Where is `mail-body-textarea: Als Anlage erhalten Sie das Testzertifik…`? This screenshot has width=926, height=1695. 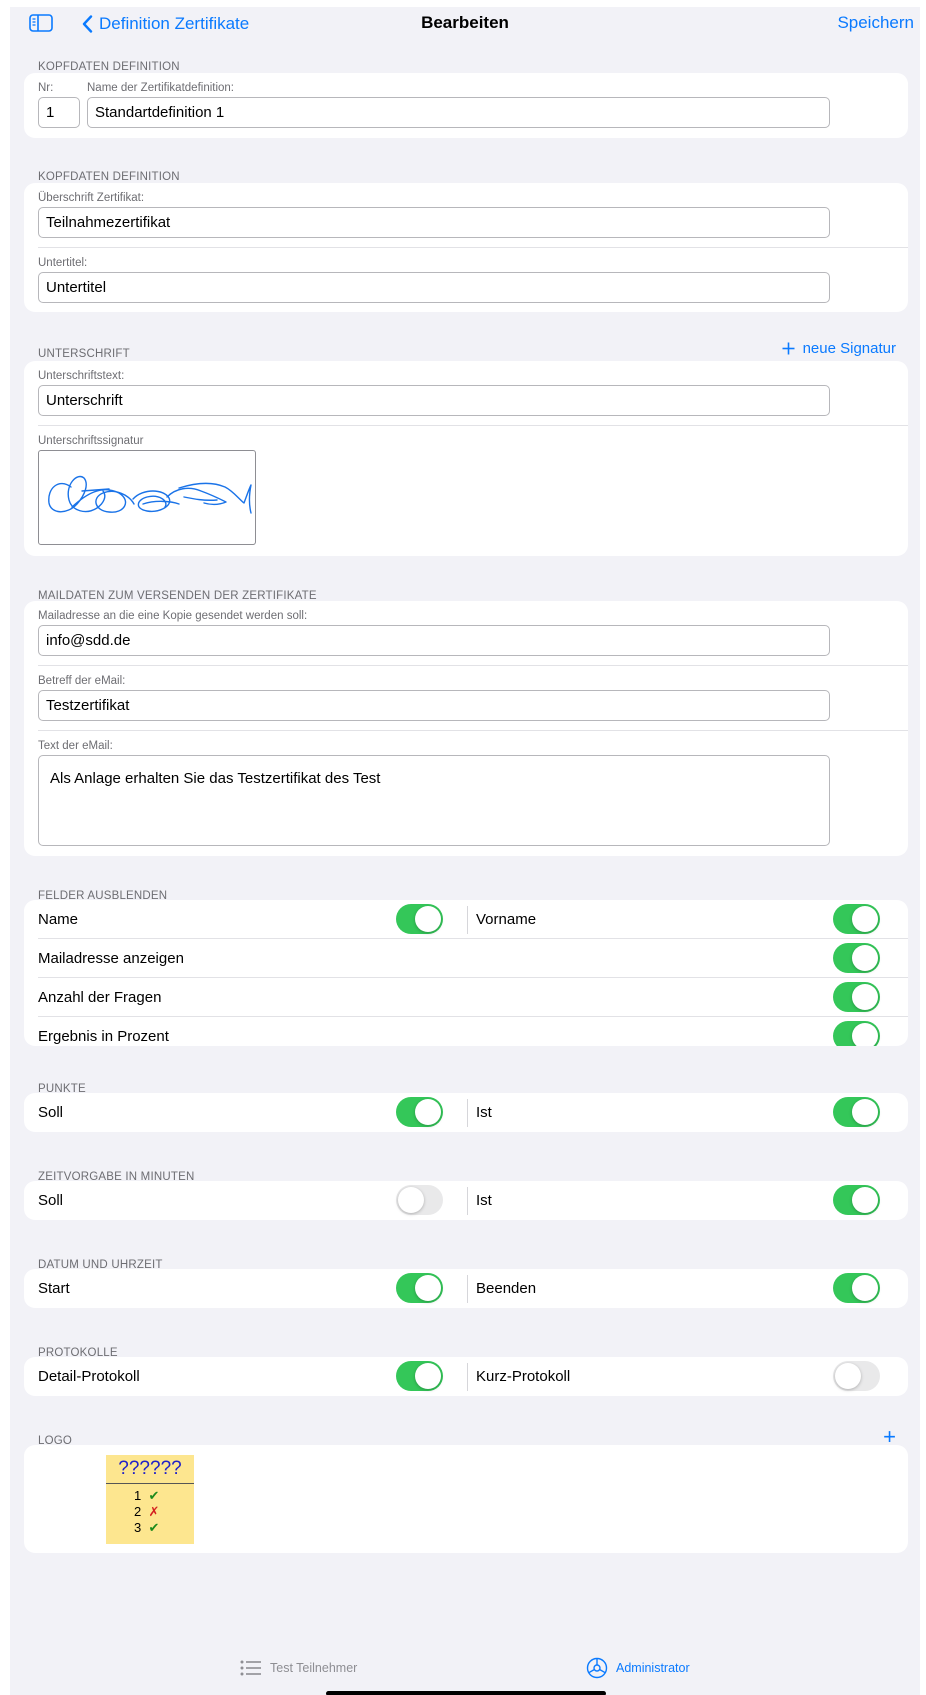 mail-body-textarea: Als Anlage erhalten Sie das Testzertifik… is located at coordinates (434, 800).